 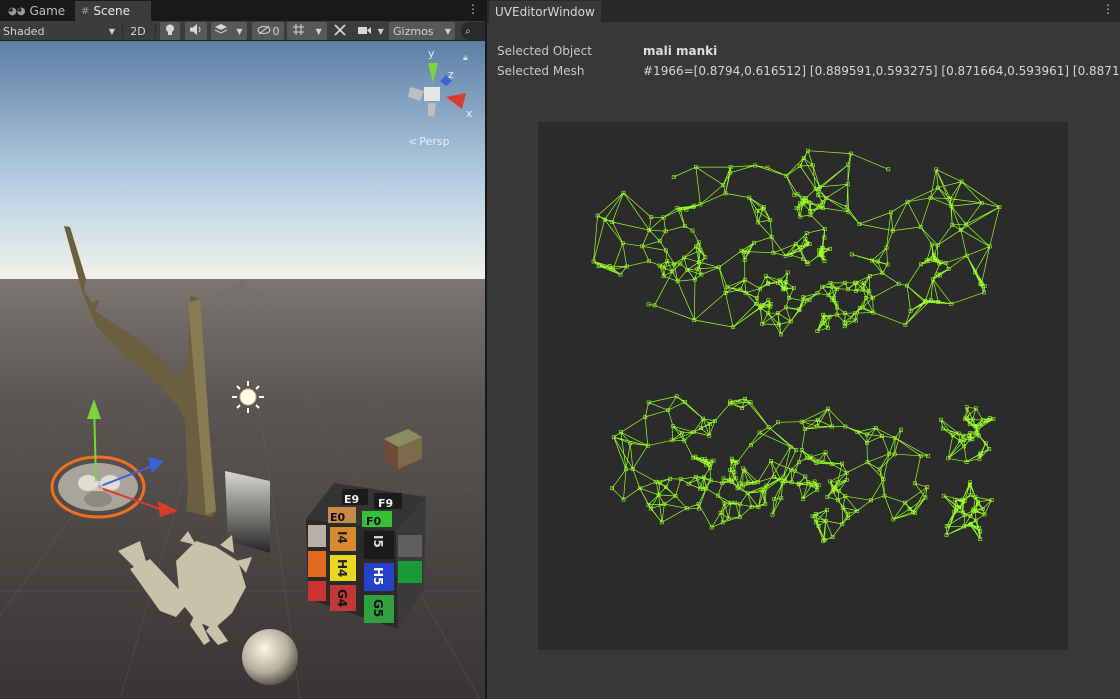 I want to click on orientation-gizmo: y z x, so click(x=440, y=85).